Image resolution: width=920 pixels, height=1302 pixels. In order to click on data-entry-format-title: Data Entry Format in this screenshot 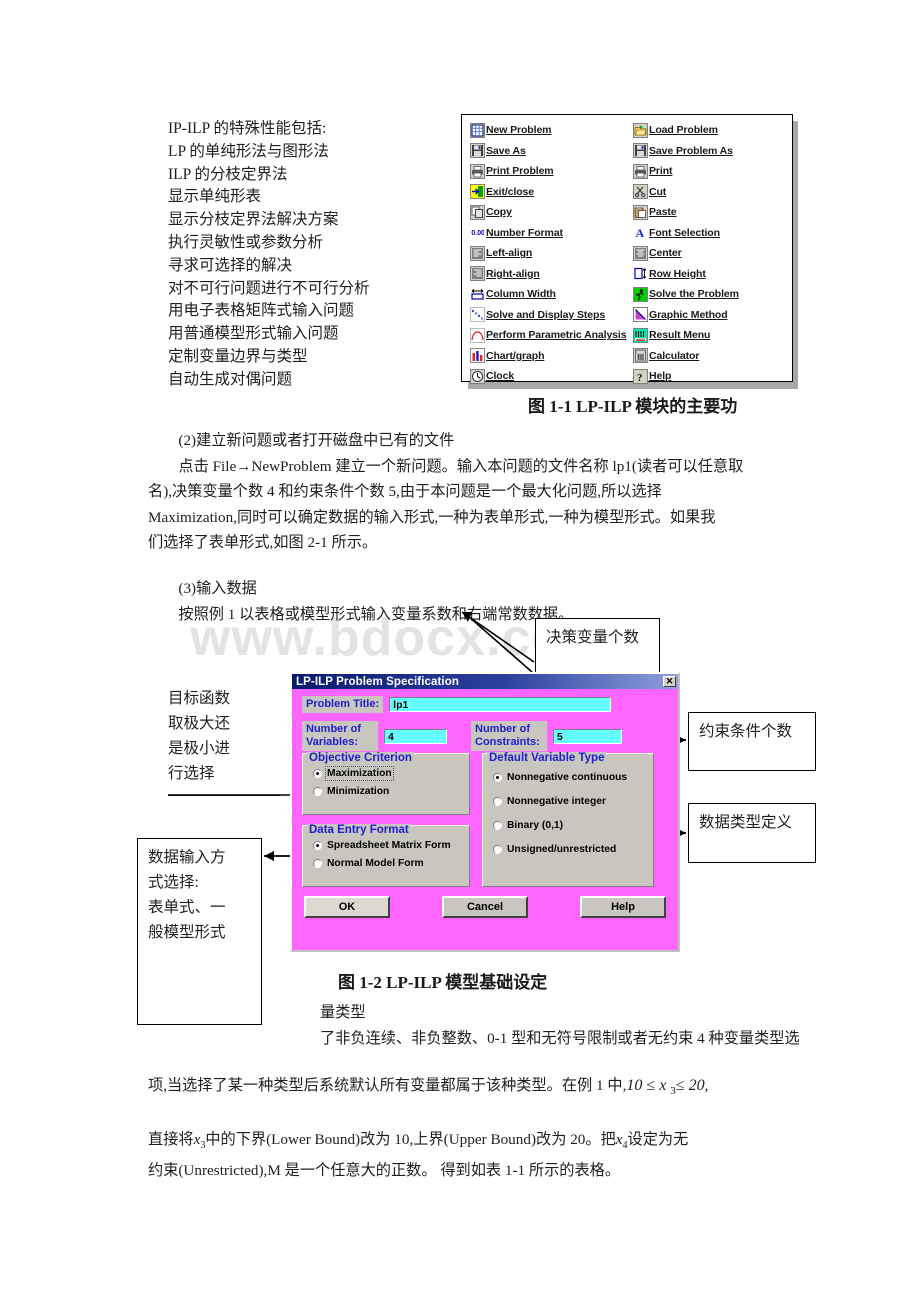, I will do `click(359, 830)`.